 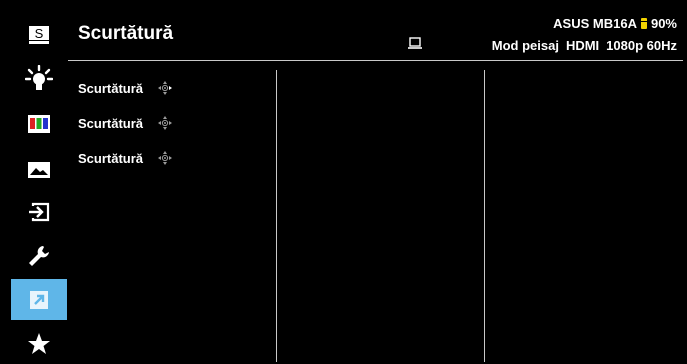 I want to click on sidebar-item-shortcut, so click(x=39, y=299).